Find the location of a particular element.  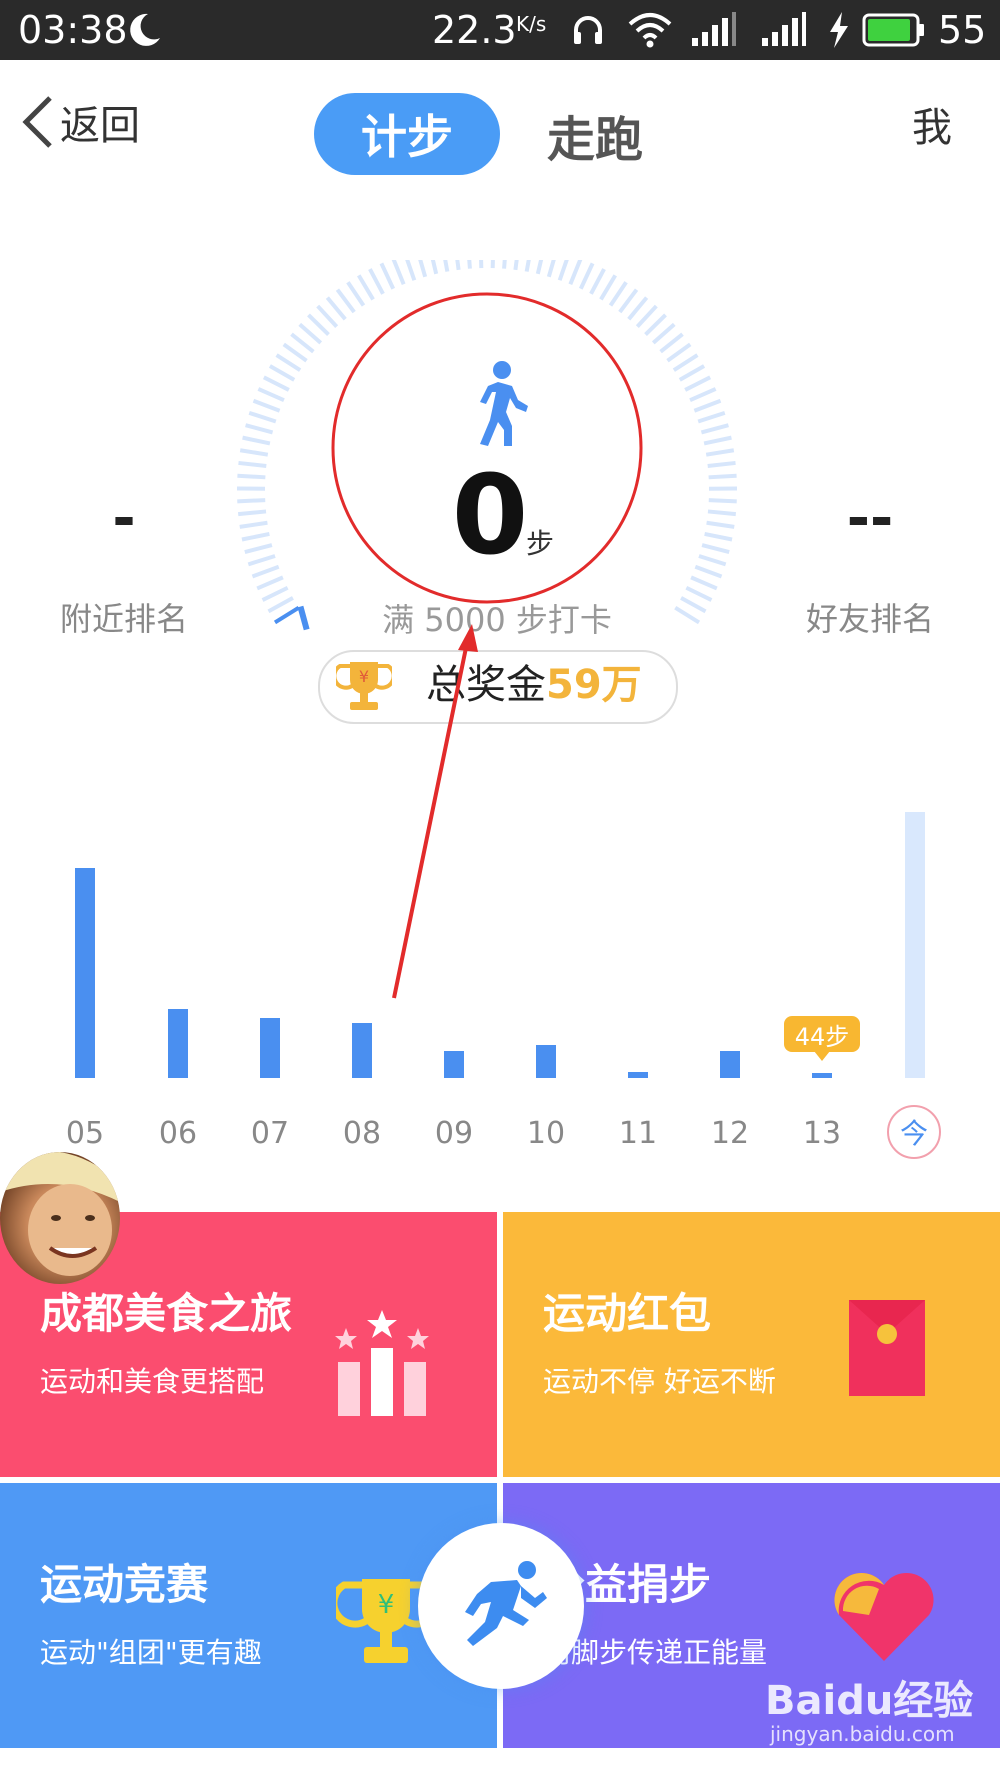

nearby-rank-value: - is located at coordinates (124, 518).